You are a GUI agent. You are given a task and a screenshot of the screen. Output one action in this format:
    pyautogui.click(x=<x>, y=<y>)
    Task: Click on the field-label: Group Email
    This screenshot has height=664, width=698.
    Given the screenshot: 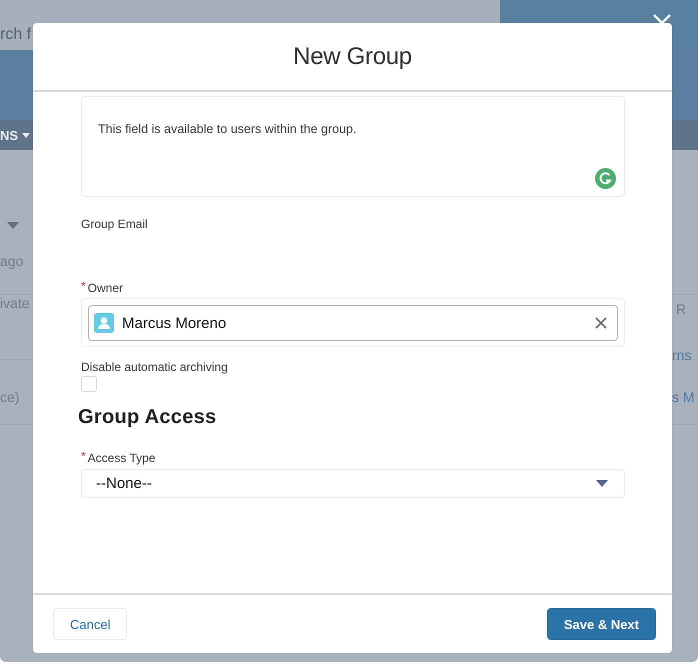 What is the action you would take?
    pyautogui.click(x=114, y=224)
    